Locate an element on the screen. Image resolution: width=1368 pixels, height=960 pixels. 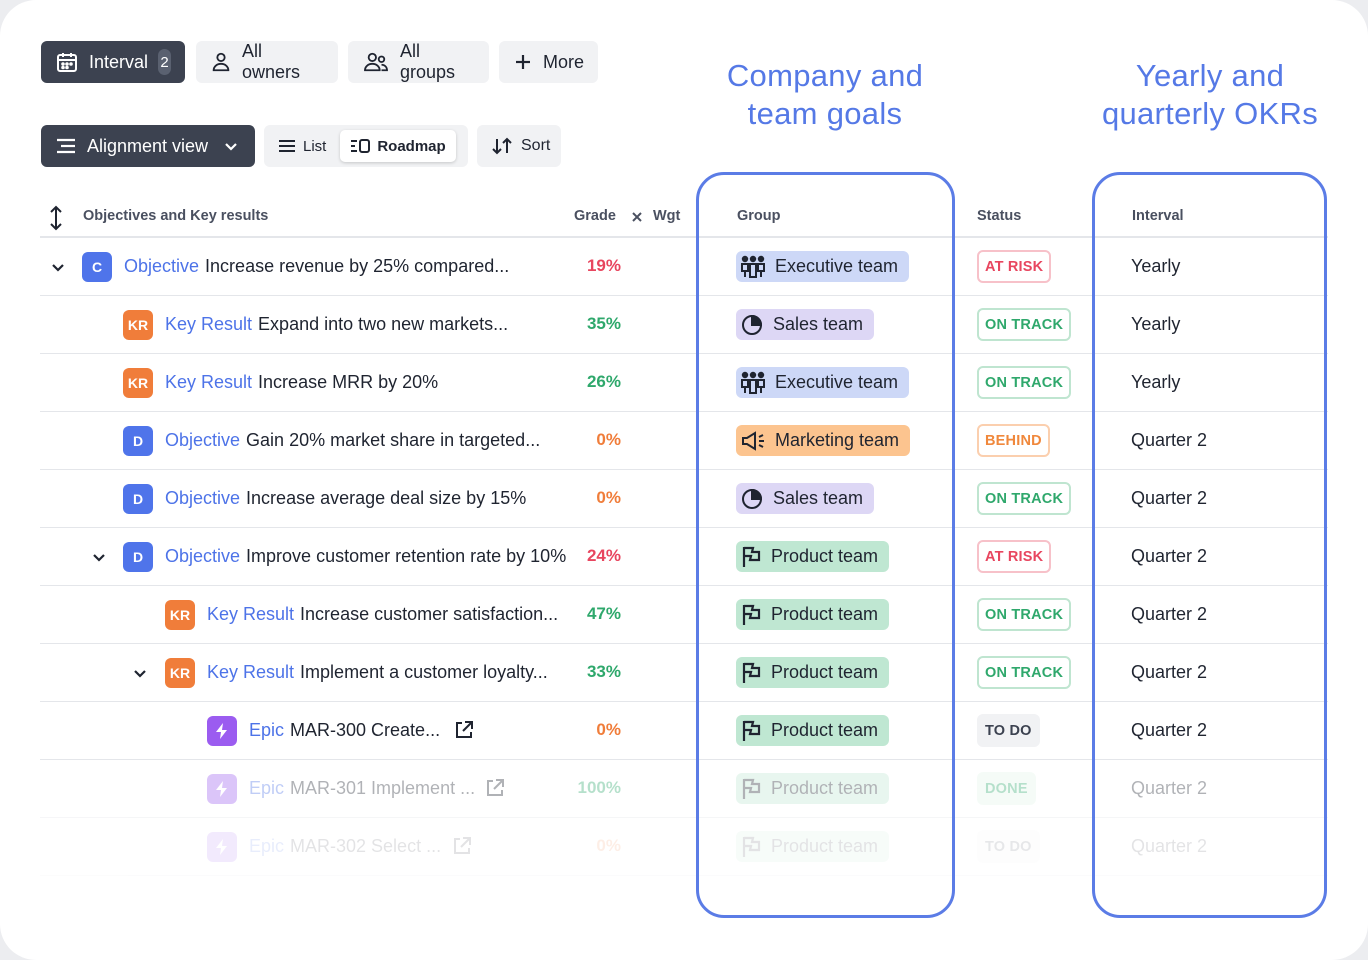
groups-filter-label: All groups is located at coordinates (428, 61).